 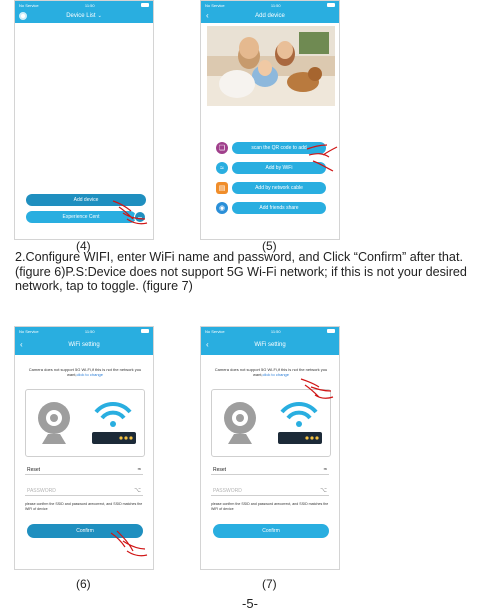 I want to click on figure-caption-7: (7), so click(x=269, y=584).